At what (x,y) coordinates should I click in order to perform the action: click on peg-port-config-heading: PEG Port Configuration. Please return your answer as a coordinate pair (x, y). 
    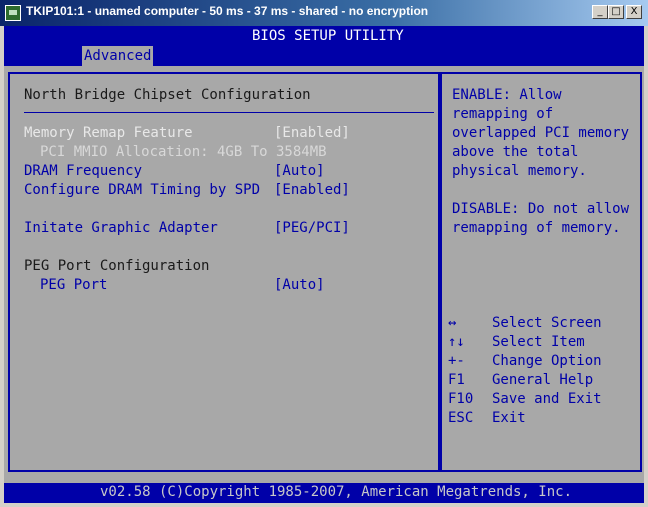
    Looking at the image, I should click on (117, 266).